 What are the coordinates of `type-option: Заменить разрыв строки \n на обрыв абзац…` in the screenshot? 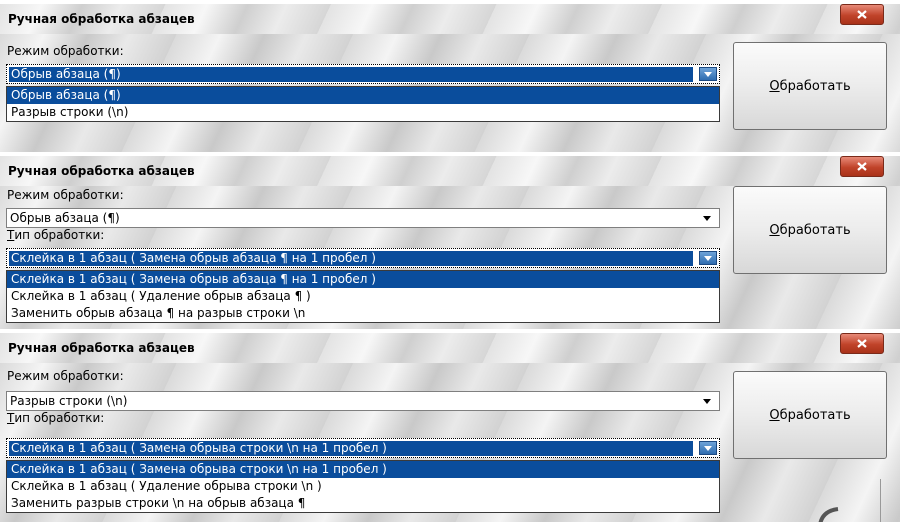 It's located at (363, 503).